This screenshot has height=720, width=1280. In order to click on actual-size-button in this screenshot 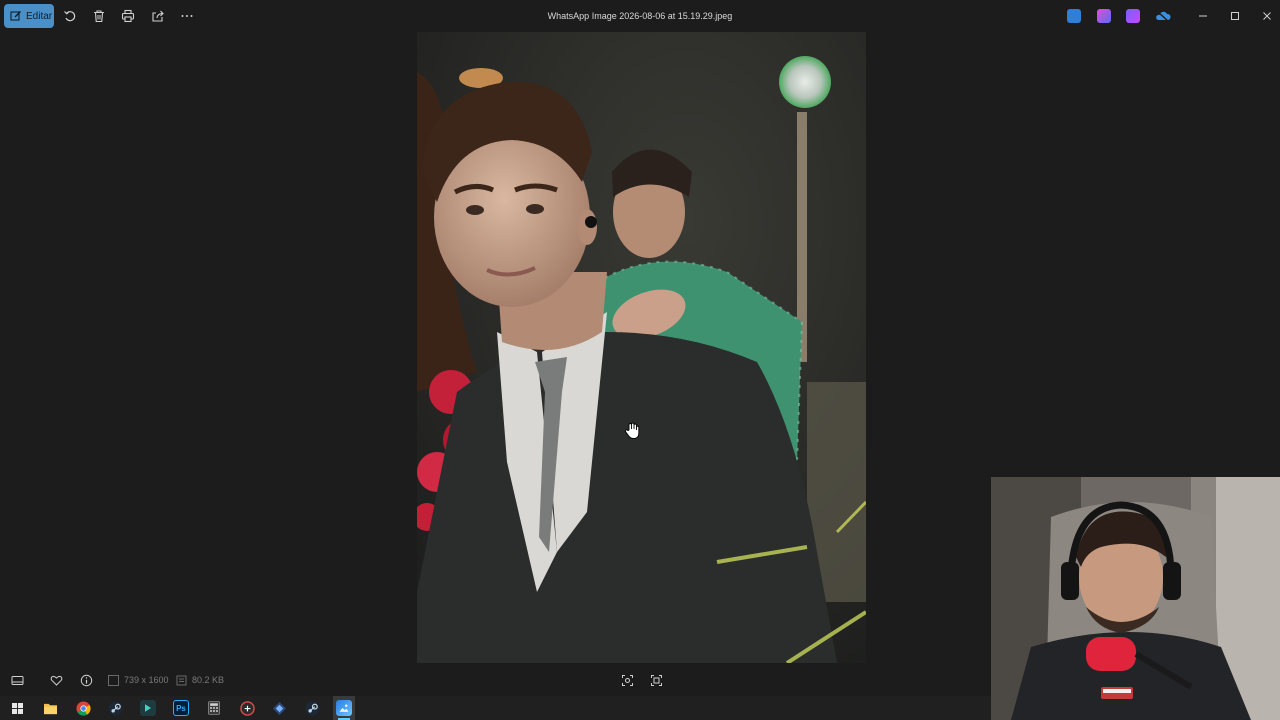, I will do `click(627, 680)`.